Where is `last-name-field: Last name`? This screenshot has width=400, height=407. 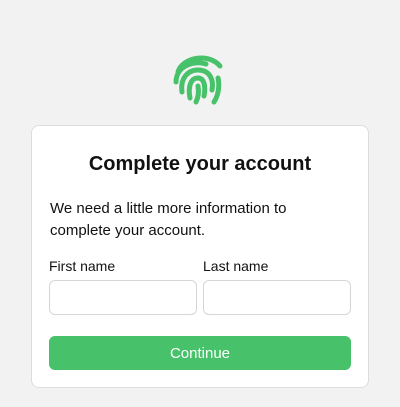 last-name-field: Last name is located at coordinates (277, 286).